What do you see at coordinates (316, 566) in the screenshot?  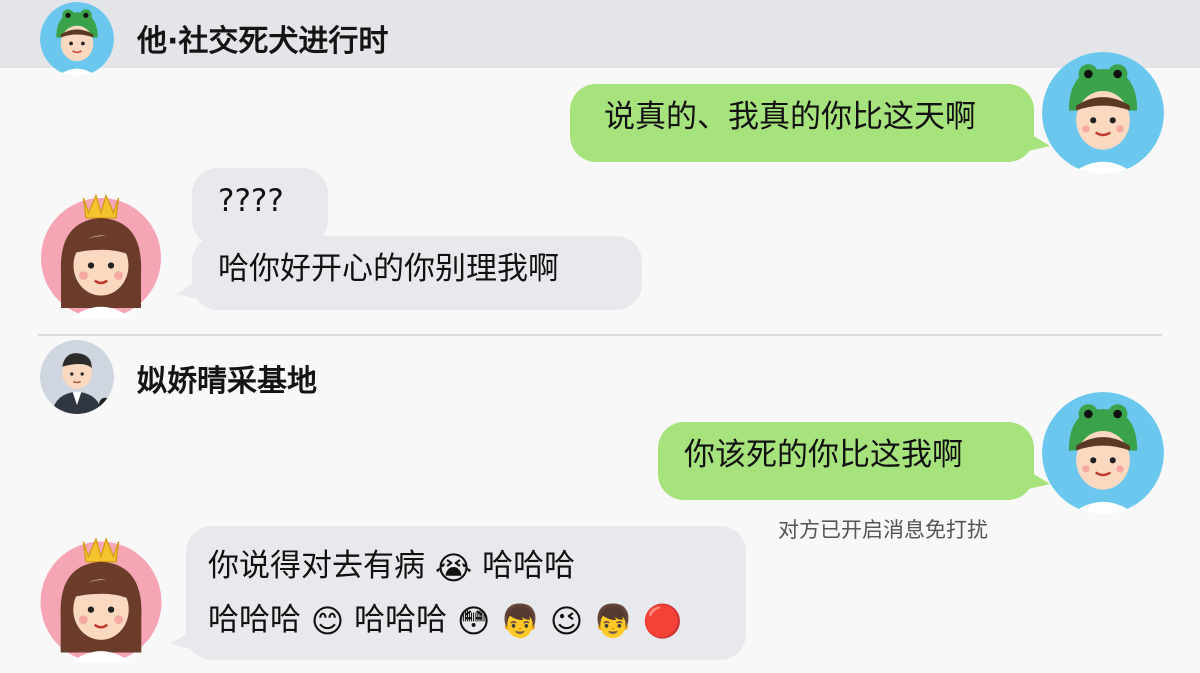 I see `chat2-reply-line1-text: 你说得对去有病` at bounding box center [316, 566].